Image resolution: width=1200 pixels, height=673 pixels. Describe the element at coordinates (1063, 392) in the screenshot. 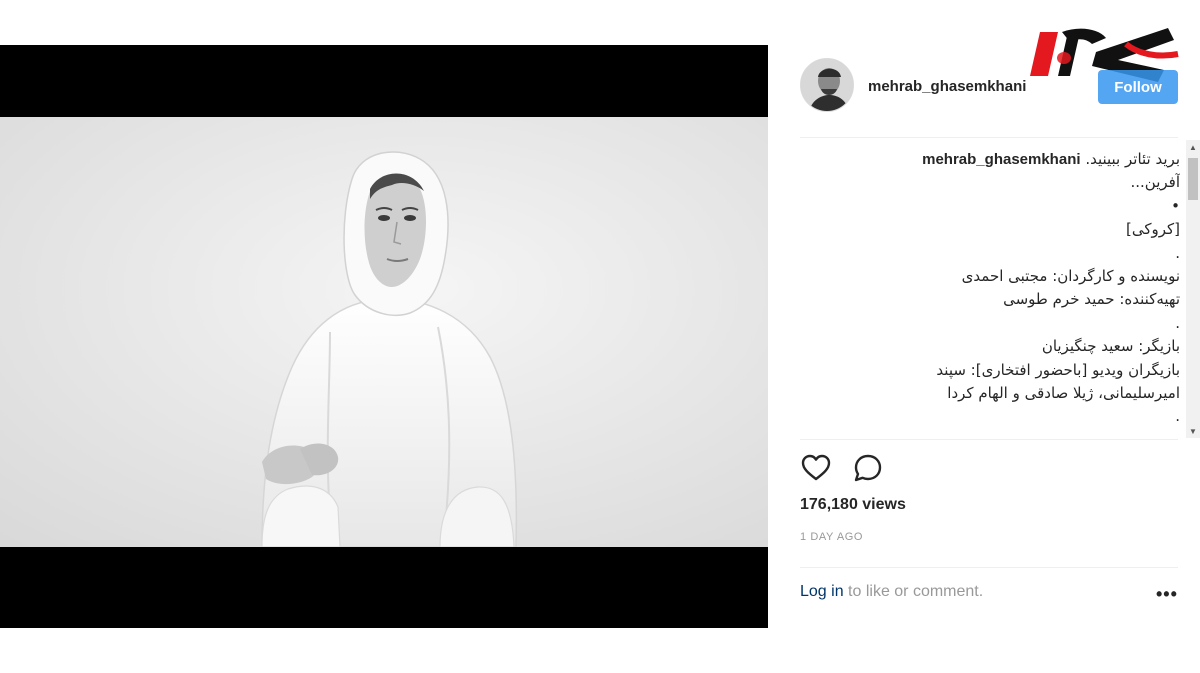

I see `caption-line: امیرسلیمانی، ژیلا صادقی و الهام کردا` at that location.